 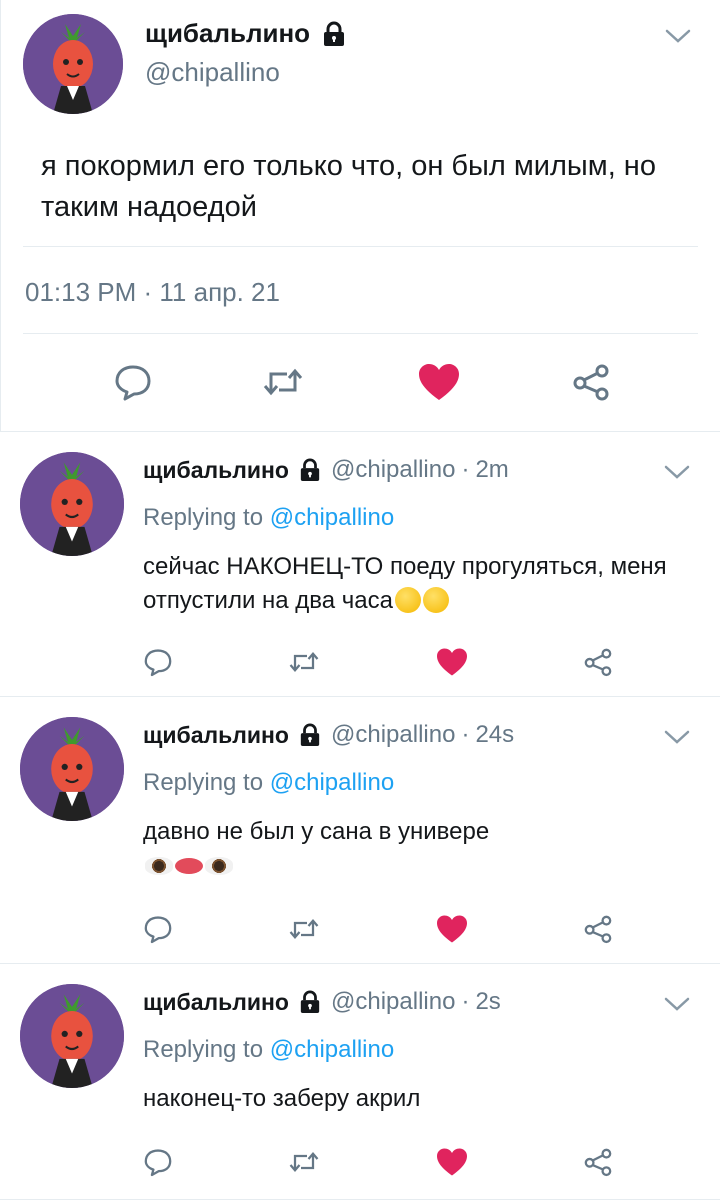 I want to click on reply-header: щибальлино @chipallino · 24s, so click(x=328, y=735).